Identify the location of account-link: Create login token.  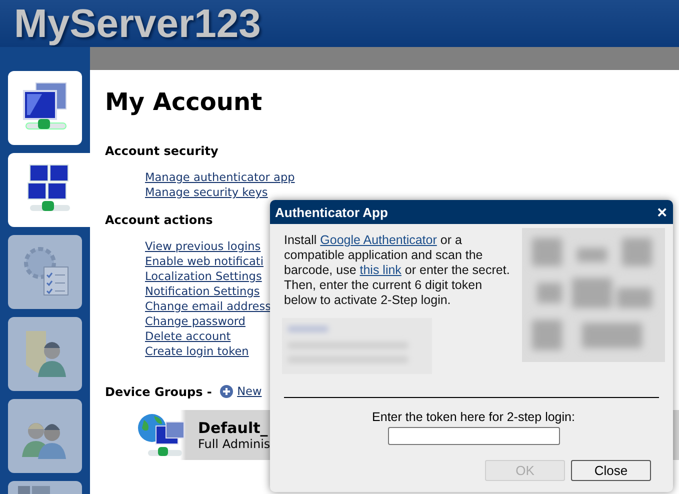
(197, 351).